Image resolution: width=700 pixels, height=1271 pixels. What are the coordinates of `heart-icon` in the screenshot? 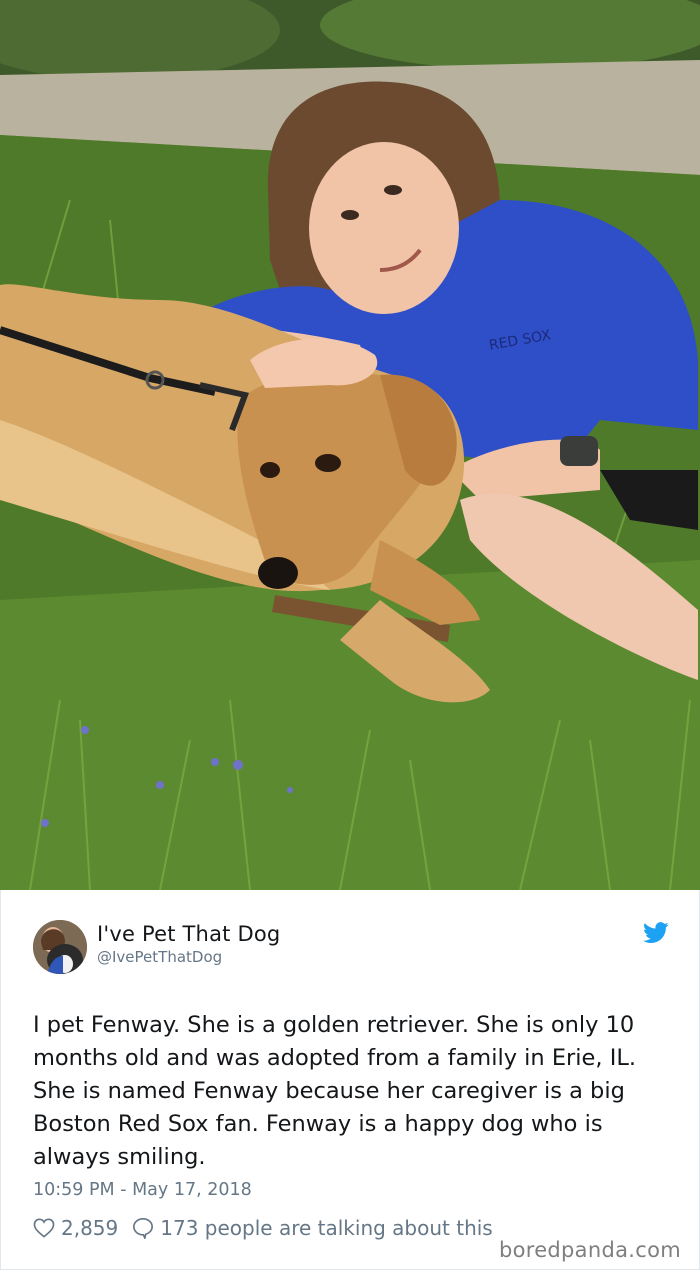 It's located at (44, 1228).